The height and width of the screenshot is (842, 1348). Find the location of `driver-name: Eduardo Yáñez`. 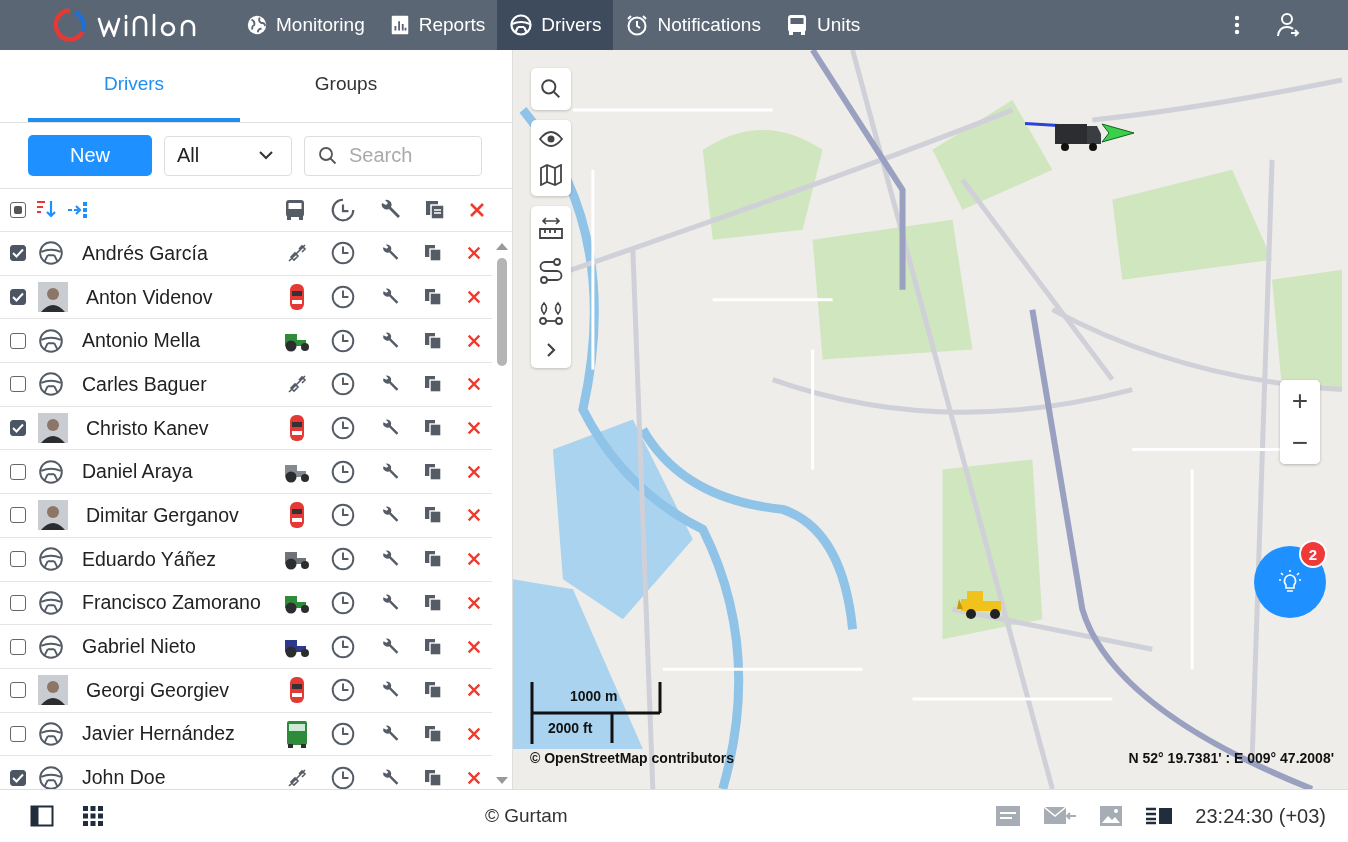

driver-name: Eduardo Yáñez is located at coordinates (149, 559).